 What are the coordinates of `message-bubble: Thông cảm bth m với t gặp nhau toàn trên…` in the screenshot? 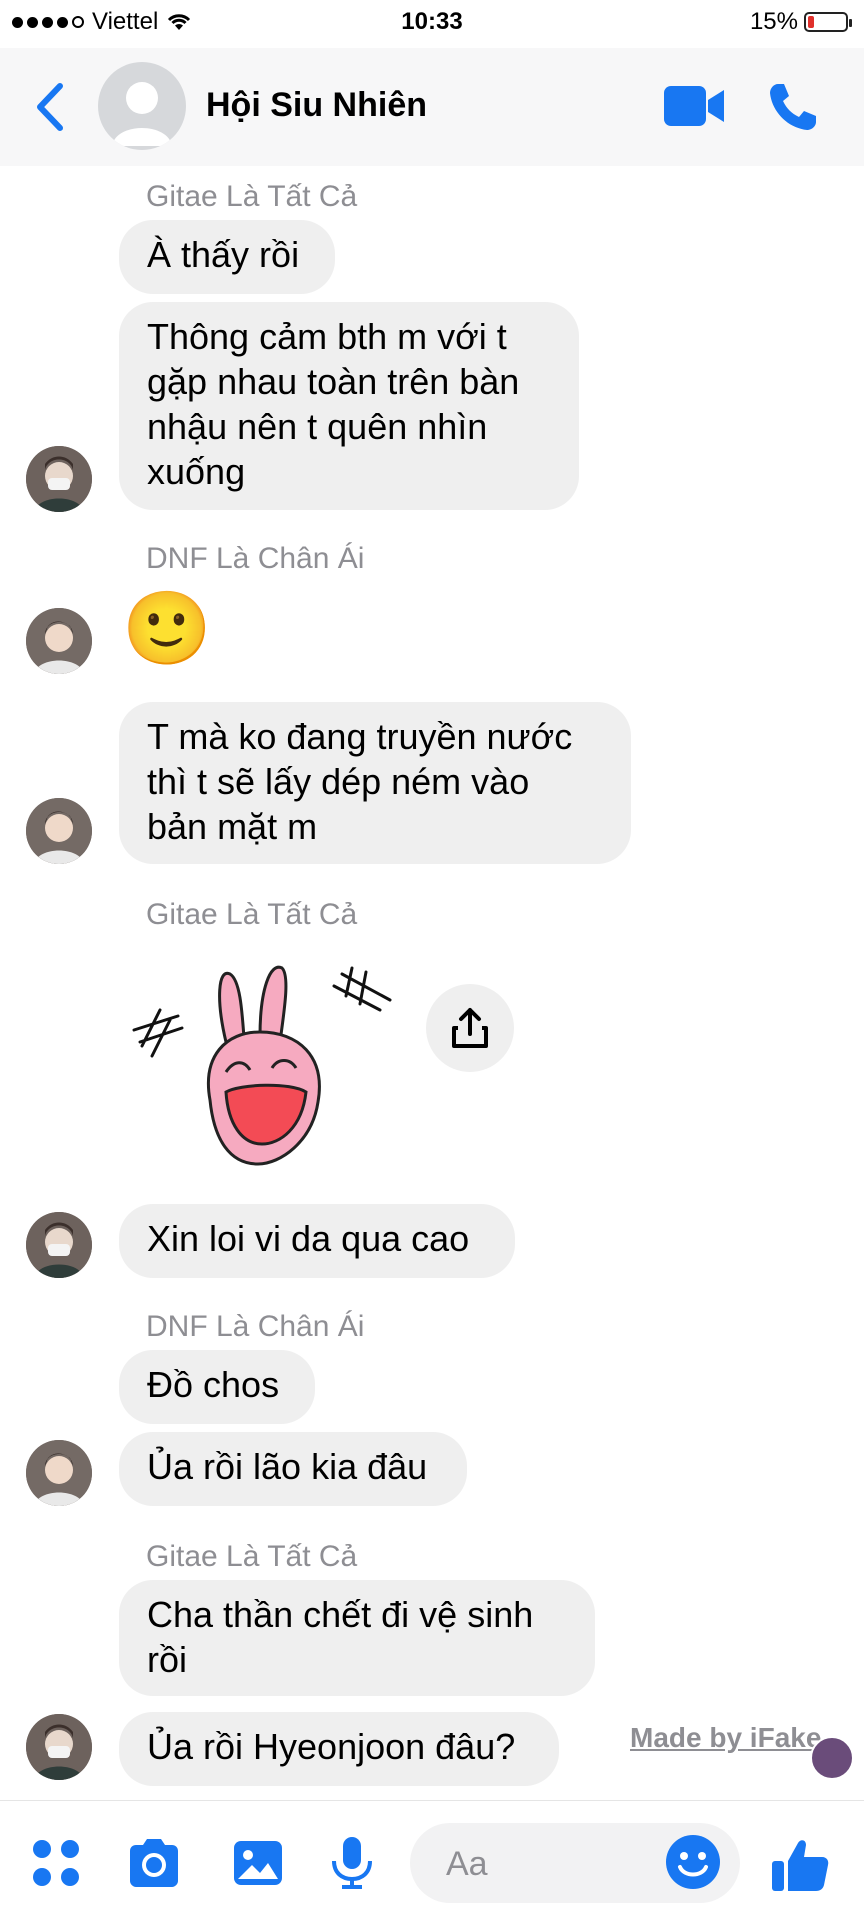 It's located at (349, 406).